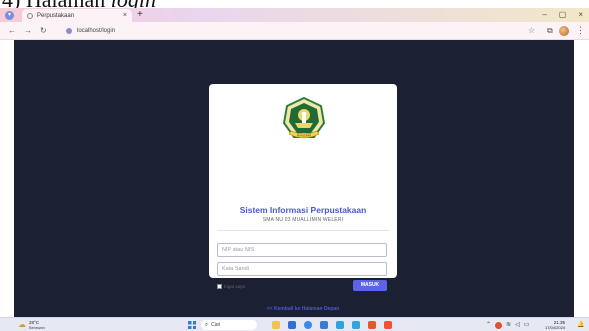  I want to click on notification-bell-icon: 🔔, so click(580, 325).